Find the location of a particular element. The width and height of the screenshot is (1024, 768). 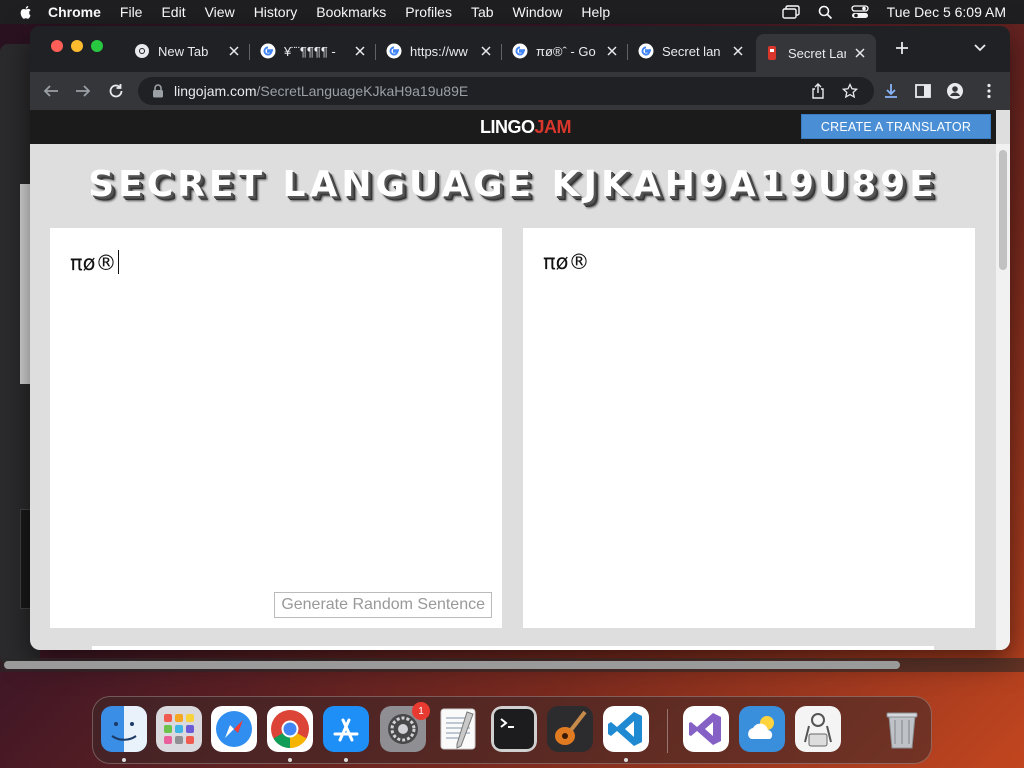

logo-lingo: LINGO is located at coordinates (507, 127).